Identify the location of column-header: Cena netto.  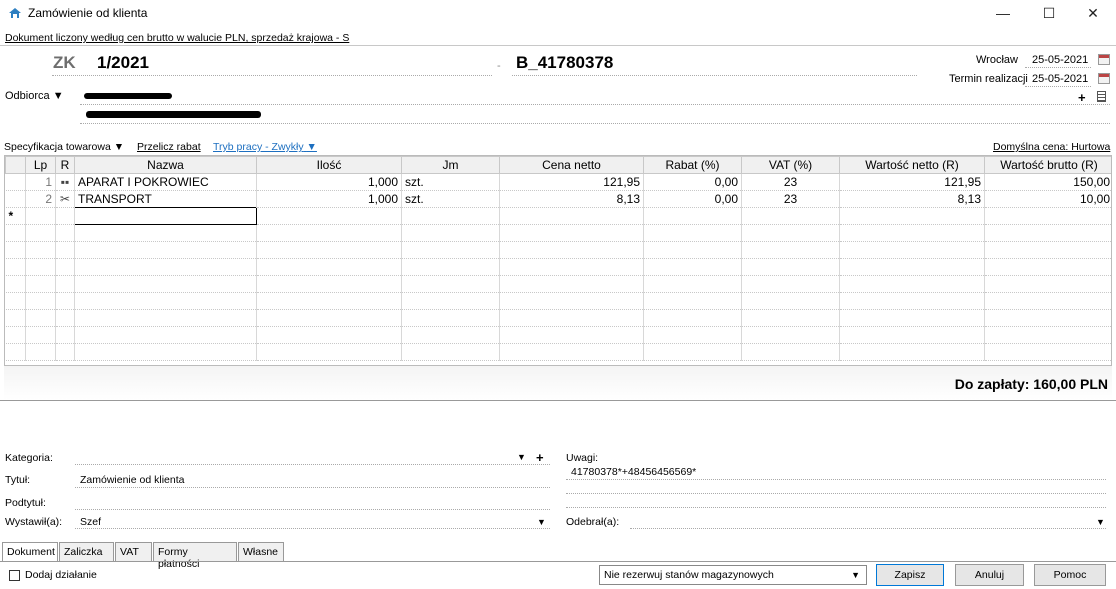
(571, 165).